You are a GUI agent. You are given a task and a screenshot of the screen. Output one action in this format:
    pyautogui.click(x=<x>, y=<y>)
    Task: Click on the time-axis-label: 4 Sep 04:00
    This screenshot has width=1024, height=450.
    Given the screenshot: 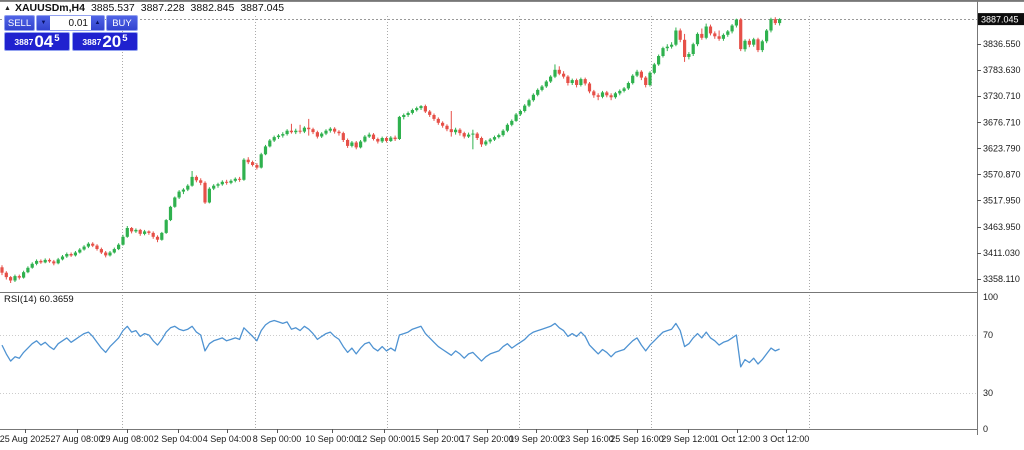 What is the action you would take?
    pyautogui.click(x=227, y=439)
    